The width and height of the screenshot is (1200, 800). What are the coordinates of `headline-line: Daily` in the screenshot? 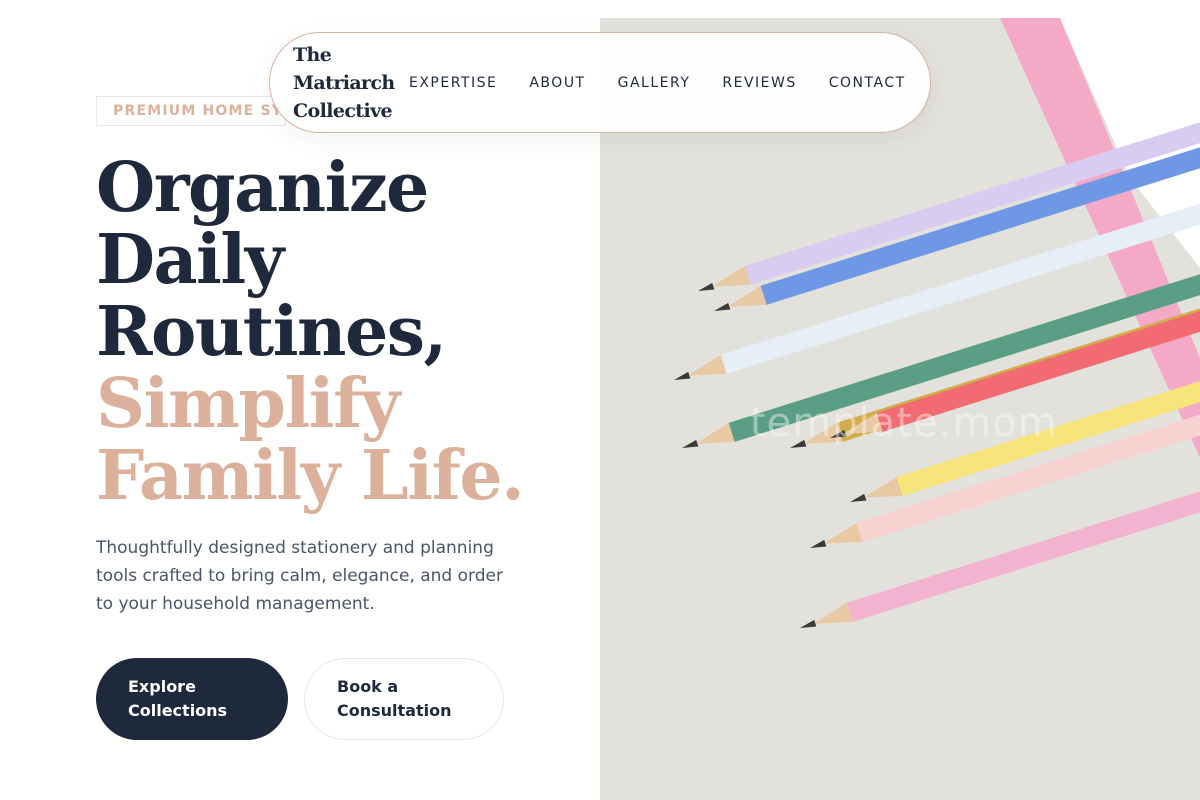 It's located at (190, 260).